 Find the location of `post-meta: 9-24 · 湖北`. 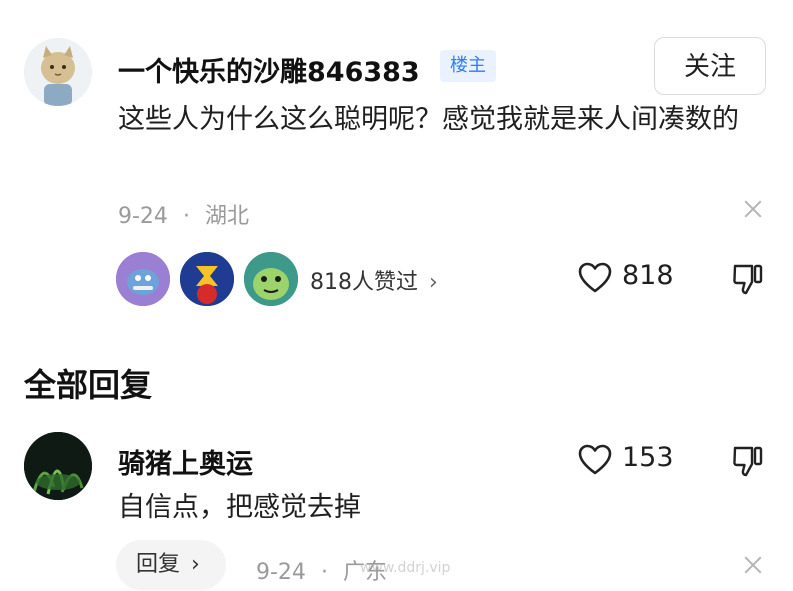

post-meta: 9-24 · 湖北 is located at coordinates (183, 214).